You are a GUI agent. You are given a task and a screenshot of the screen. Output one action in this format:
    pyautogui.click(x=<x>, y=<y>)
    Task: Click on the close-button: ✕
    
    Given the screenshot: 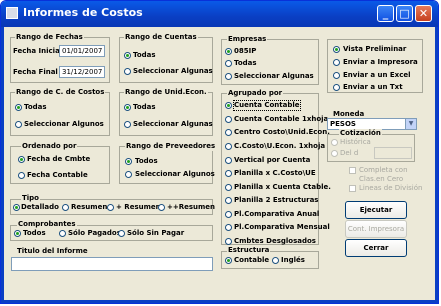 What is the action you would take?
    pyautogui.click(x=423, y=13)
    